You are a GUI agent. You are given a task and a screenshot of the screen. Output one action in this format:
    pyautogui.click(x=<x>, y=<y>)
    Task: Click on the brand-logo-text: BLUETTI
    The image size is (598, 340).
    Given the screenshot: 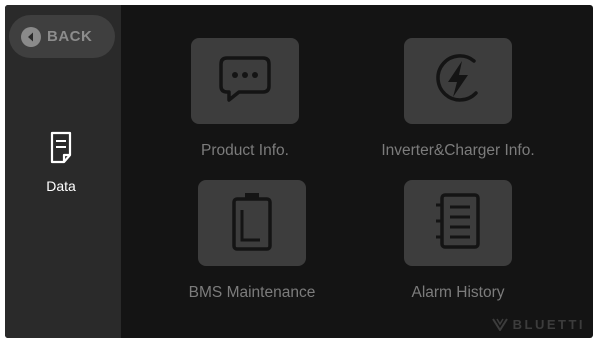 What is the action you would take?
    pyautogui.click(x=548, y=324)
    